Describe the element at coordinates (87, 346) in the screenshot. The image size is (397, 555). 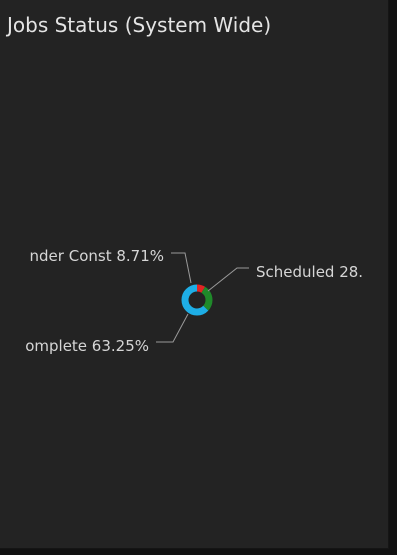
I see `slice-label-complete: omplete 63.25%` at that location.